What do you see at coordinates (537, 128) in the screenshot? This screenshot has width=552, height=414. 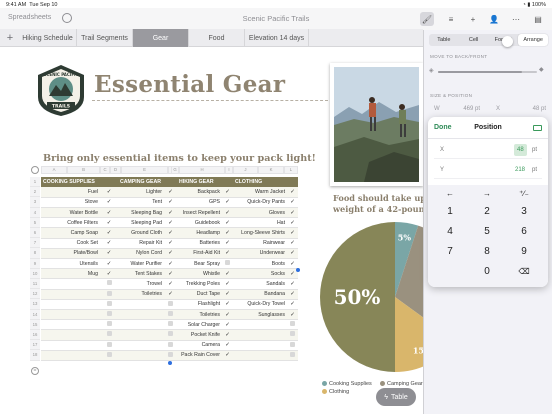 I see `keyboard-icon` at bounding box center [537, 128].